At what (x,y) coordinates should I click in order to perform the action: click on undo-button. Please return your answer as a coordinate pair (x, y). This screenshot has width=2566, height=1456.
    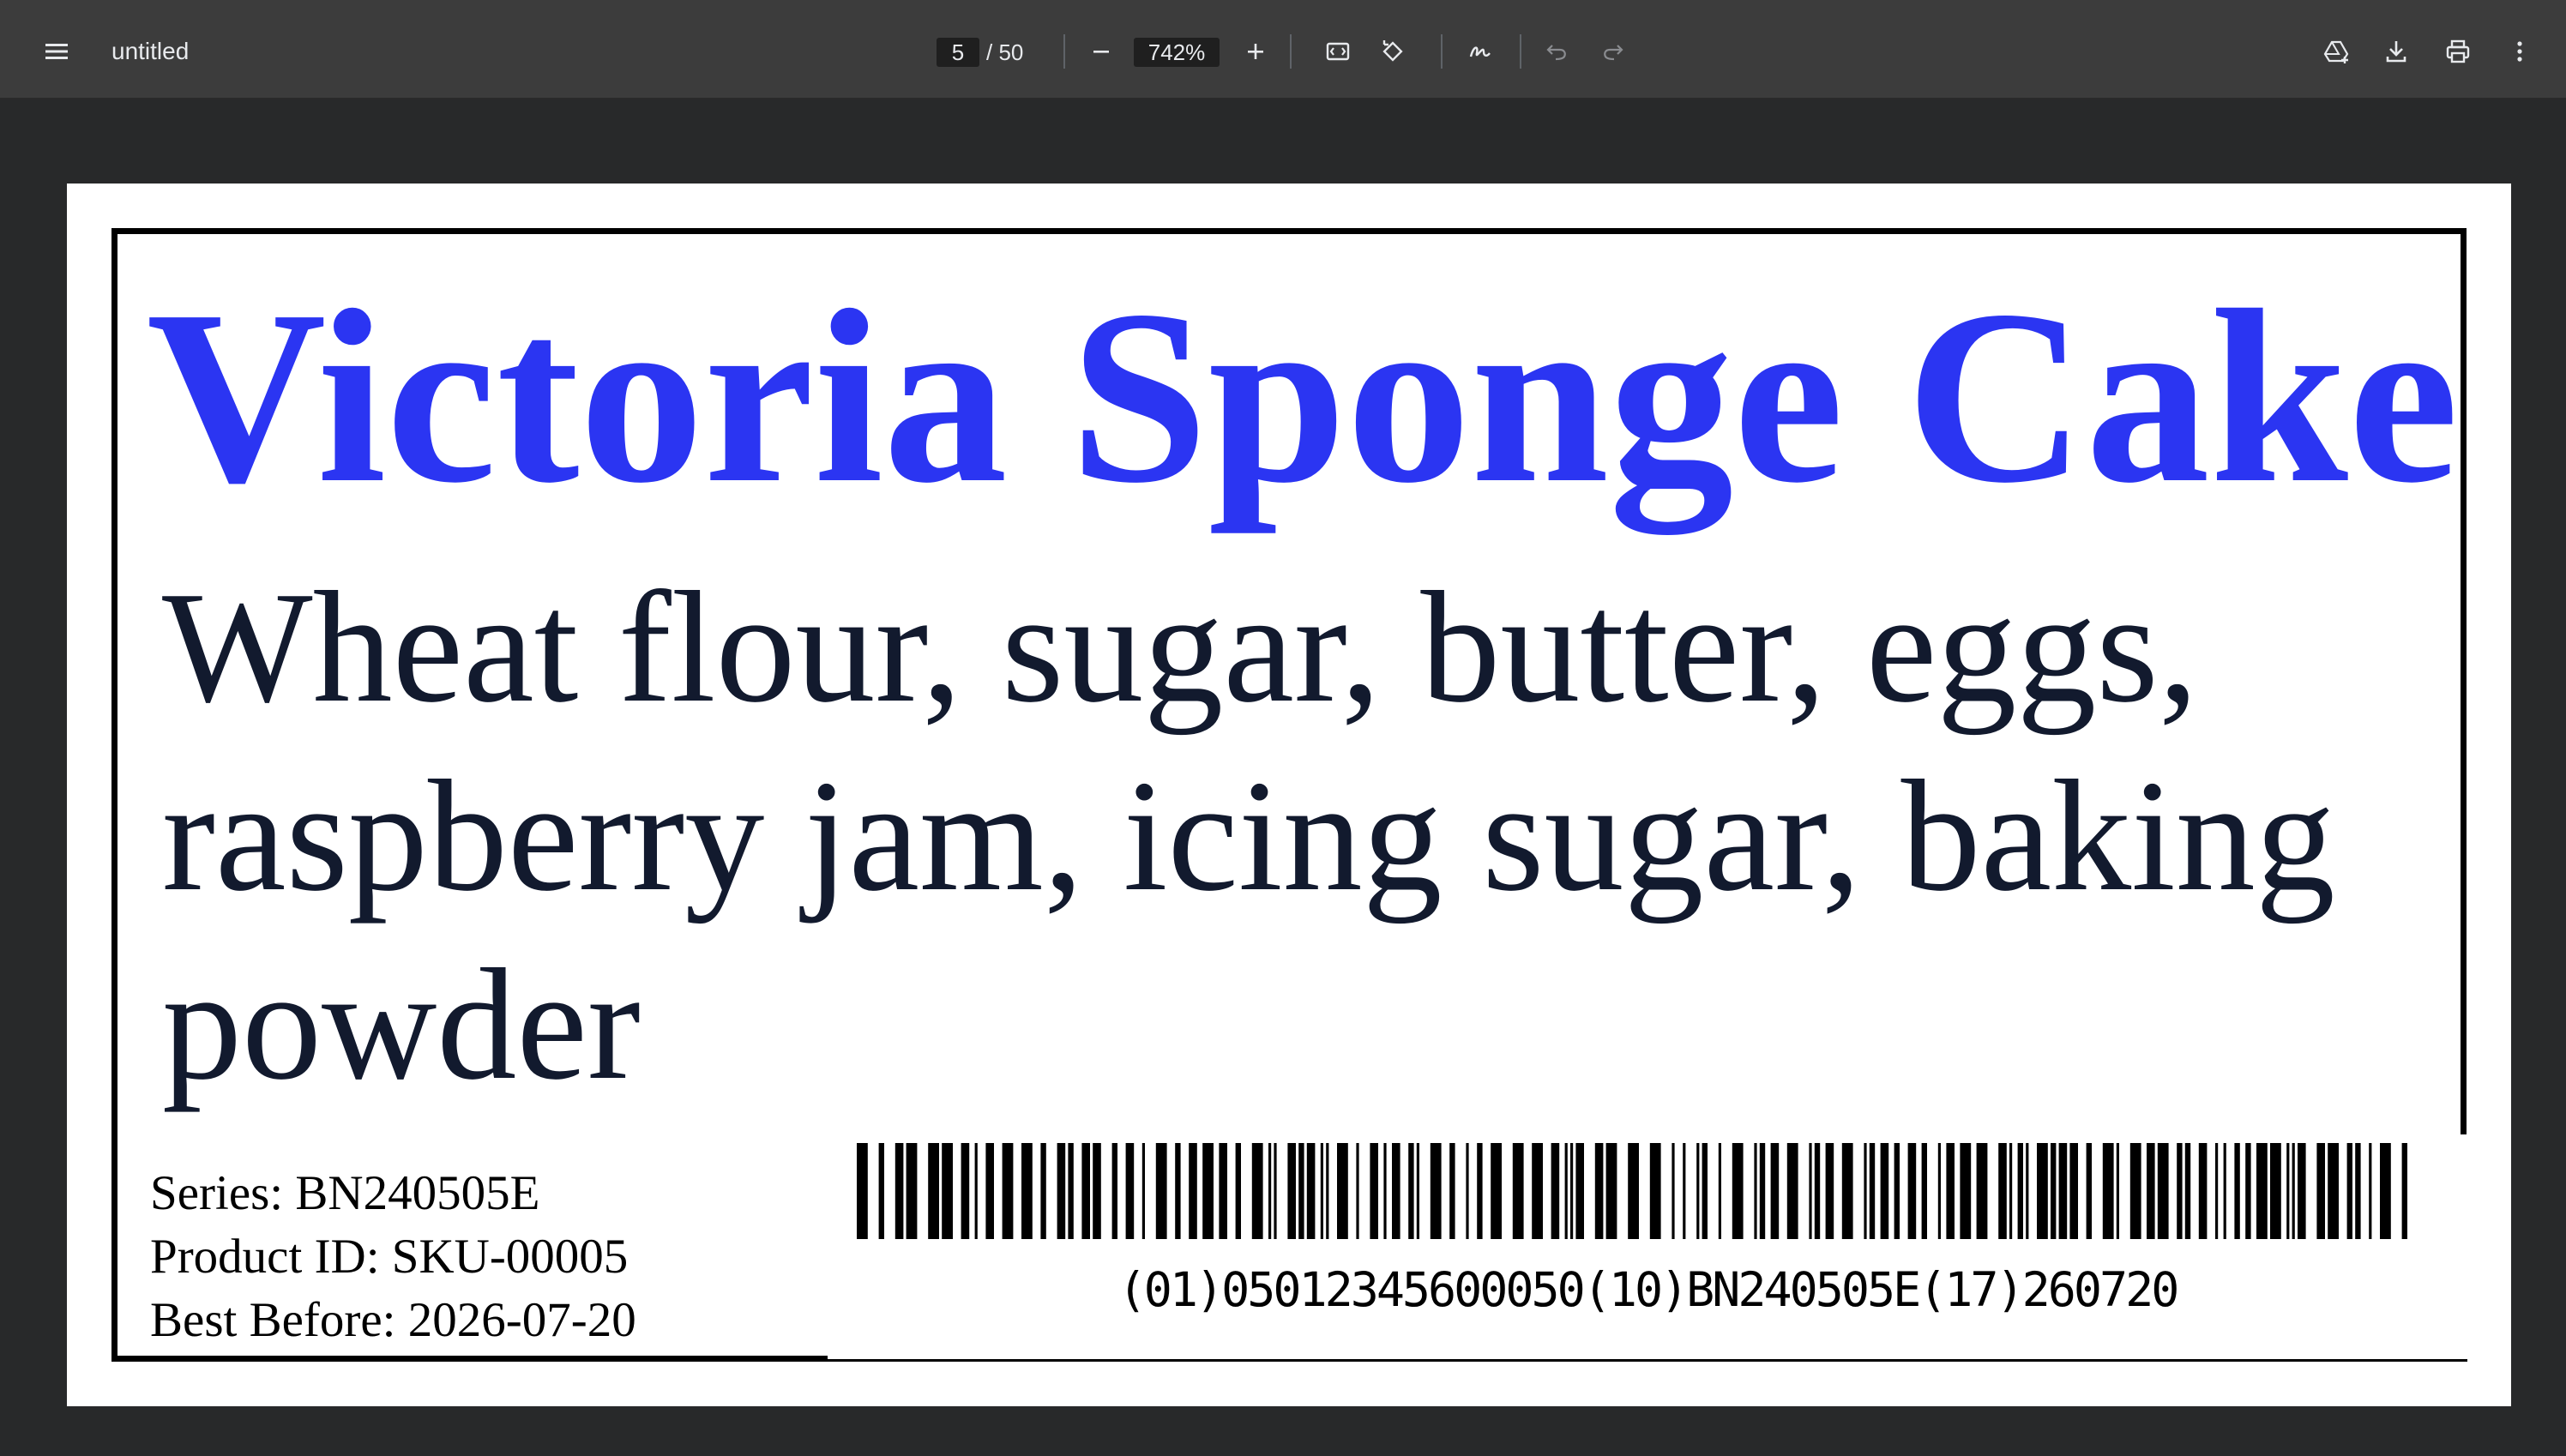
    Looking at the image, I should click on (1558, 51).